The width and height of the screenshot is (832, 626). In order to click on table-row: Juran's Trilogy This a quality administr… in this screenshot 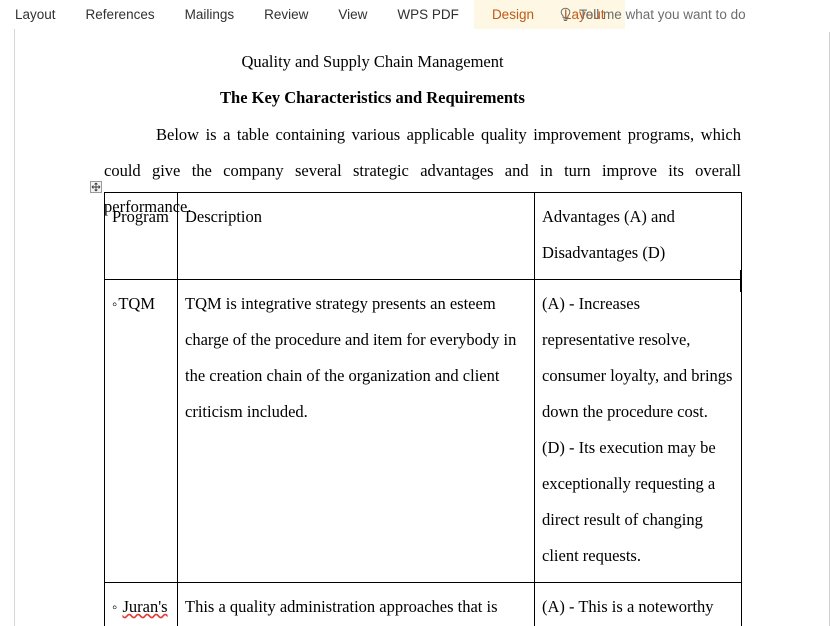, I will do `click(423, 604)`.